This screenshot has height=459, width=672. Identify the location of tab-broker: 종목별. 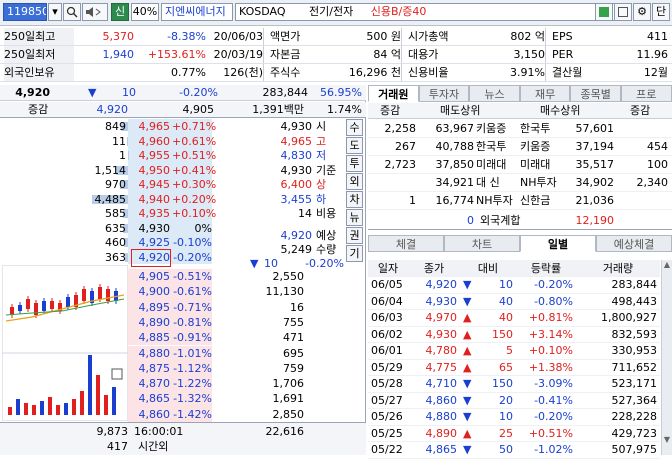
(595, 93).